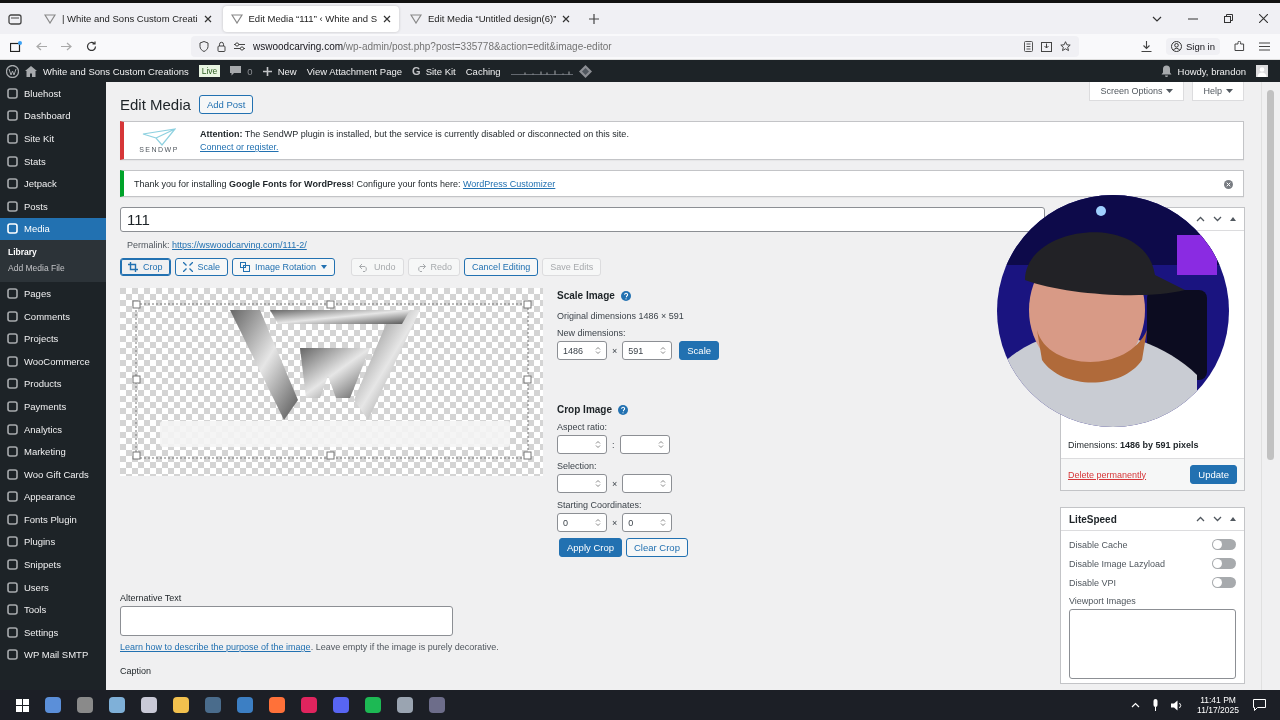 The width and height of the screenshot is (1280, 720). I want to click on sidebar-item: Tools, so click(53, 610).